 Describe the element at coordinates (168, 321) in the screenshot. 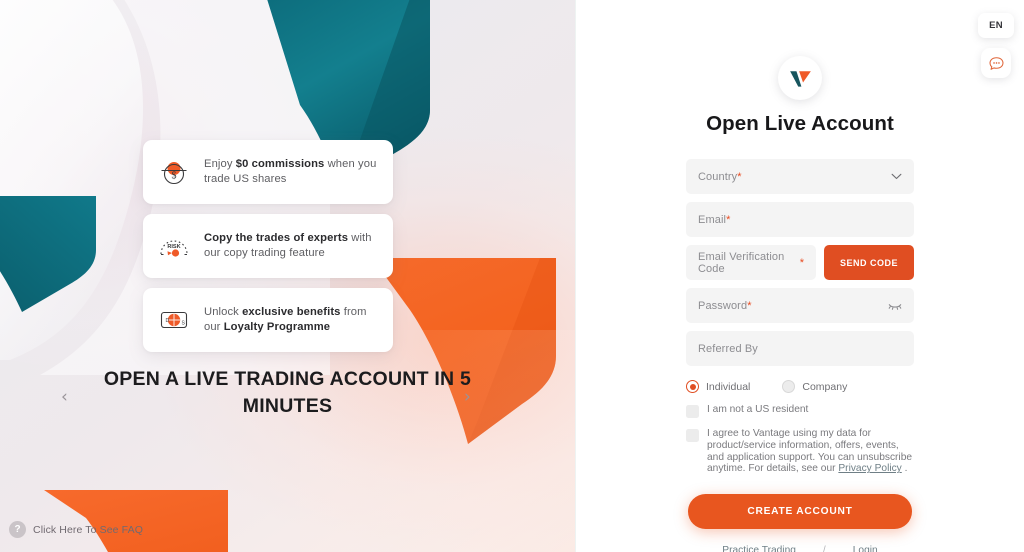

I see `svg-text: D` at that location.